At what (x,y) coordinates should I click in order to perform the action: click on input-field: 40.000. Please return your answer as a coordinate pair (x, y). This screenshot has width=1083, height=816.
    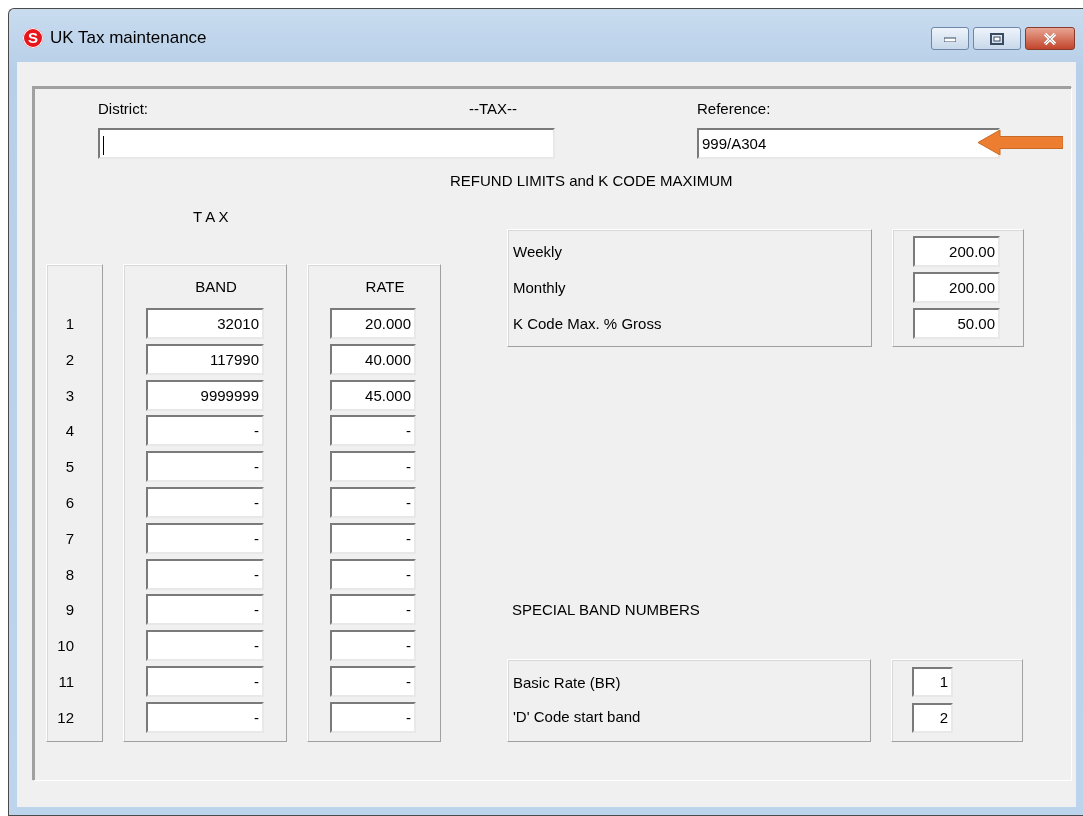
    Looking at the image, I should click on (373, 359).